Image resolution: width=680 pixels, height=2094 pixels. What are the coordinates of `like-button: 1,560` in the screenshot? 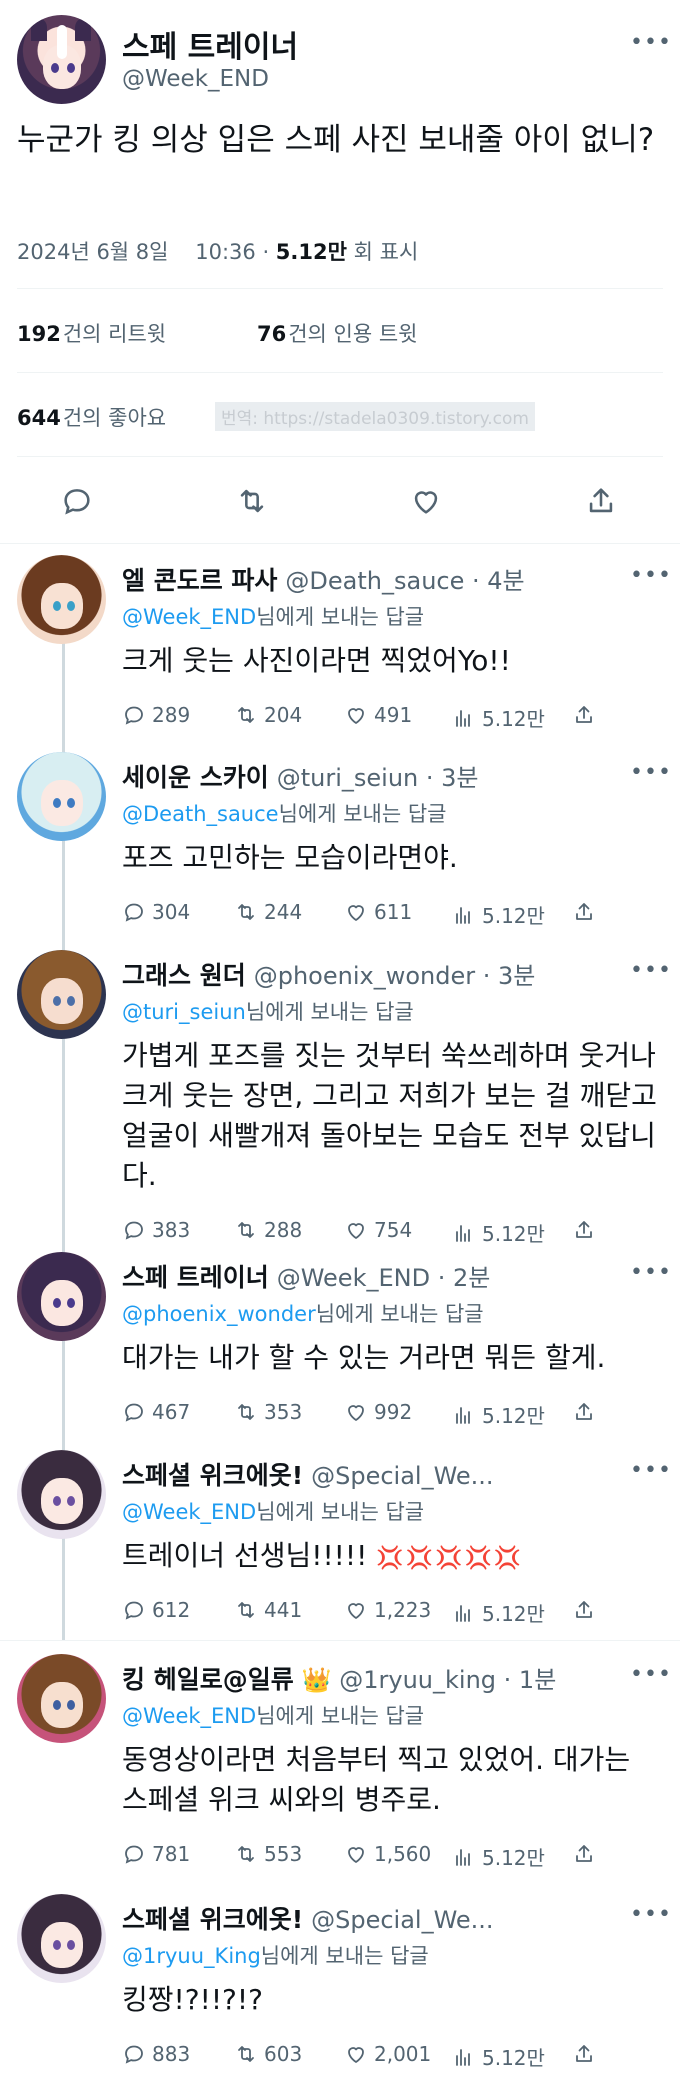 It's located at (387, 1854).